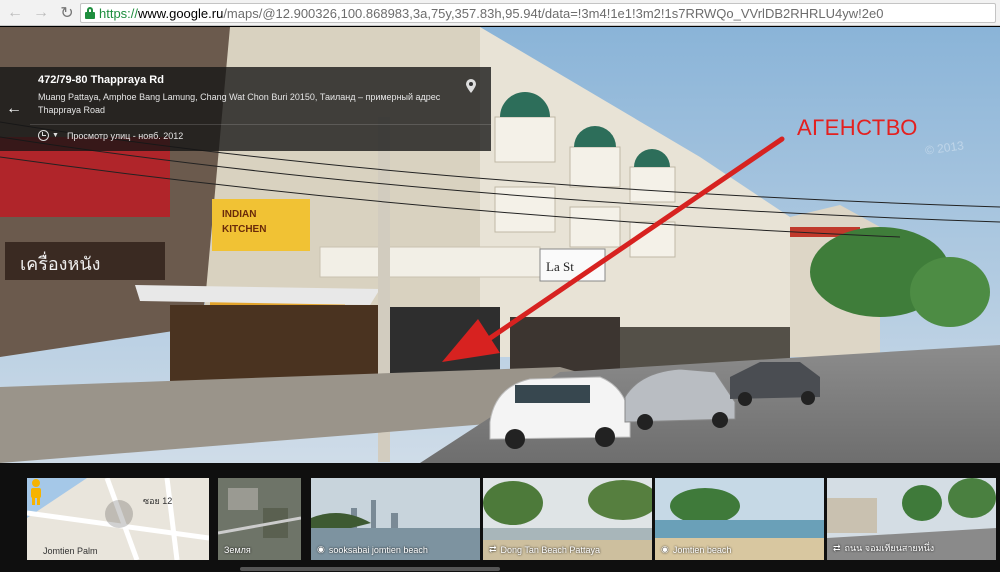 The image size is (1000, 572). I want to click on svg-text: เครื่องหนัง, so click(60, 262).